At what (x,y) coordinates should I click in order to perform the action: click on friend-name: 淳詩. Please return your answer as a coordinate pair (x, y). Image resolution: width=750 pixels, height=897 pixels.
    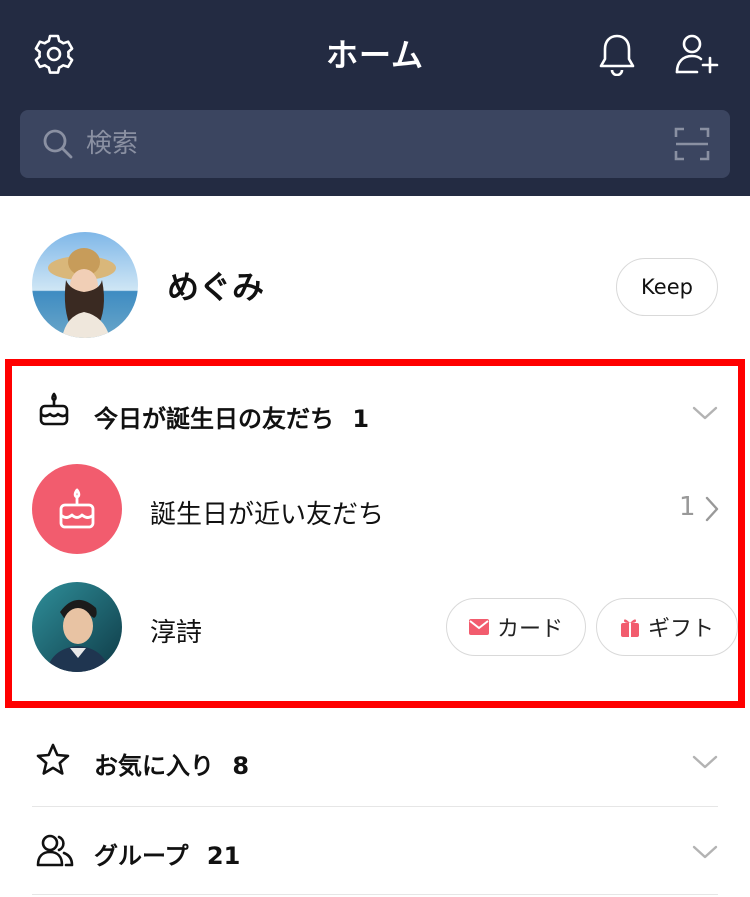
    Looking at the image, I should click on (176, 633).